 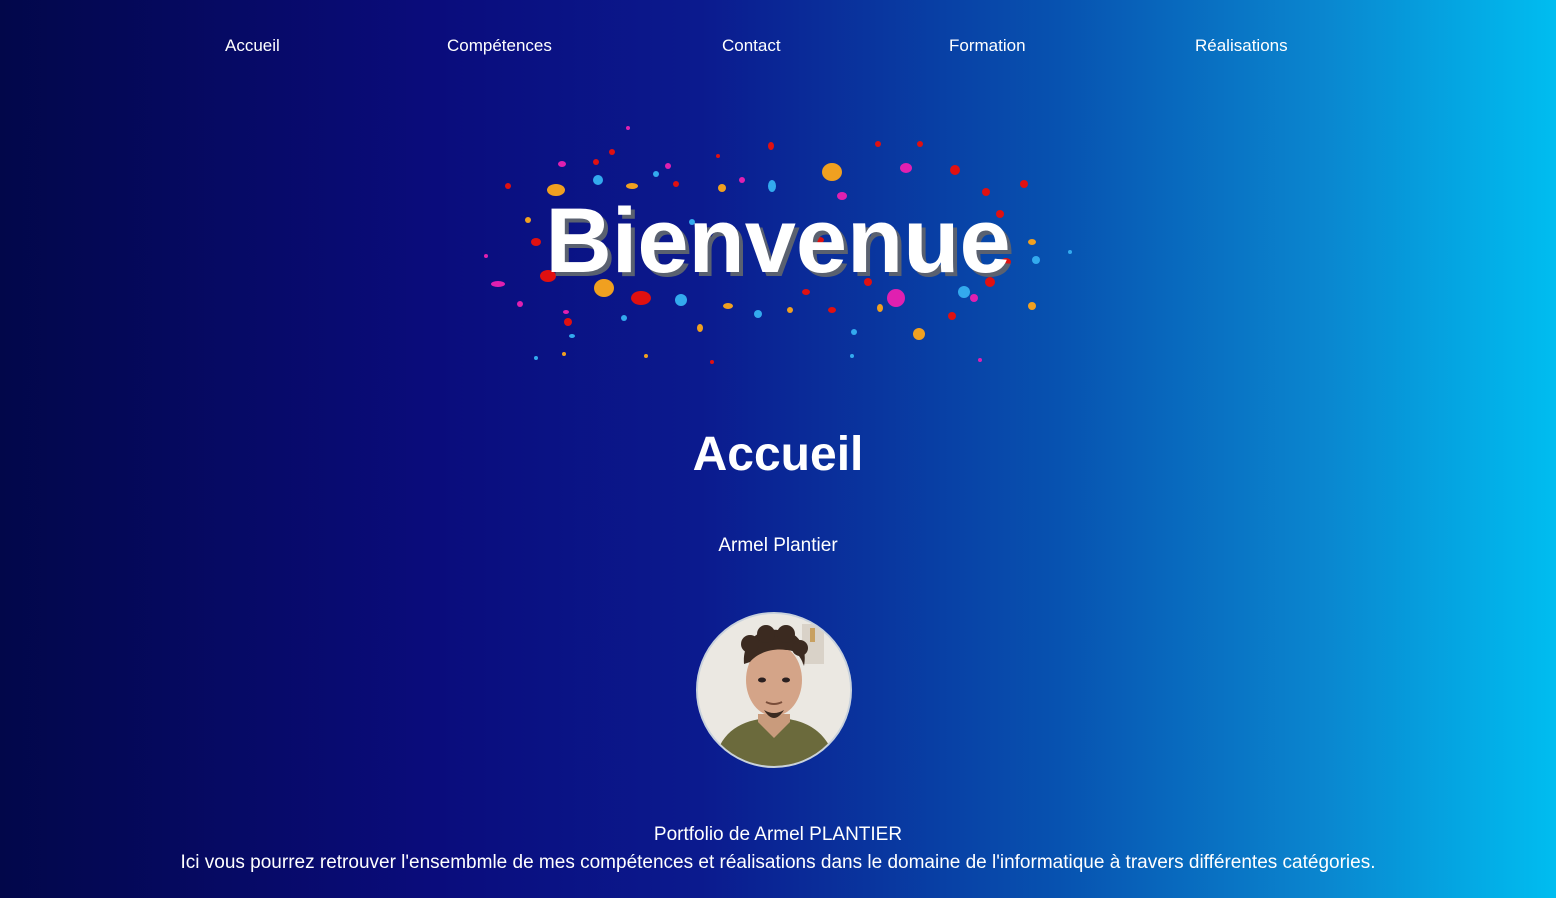 I want to click on intro-line-portfolio: Portfolio de Armel PLANTIER, so click(x=778, y=834).